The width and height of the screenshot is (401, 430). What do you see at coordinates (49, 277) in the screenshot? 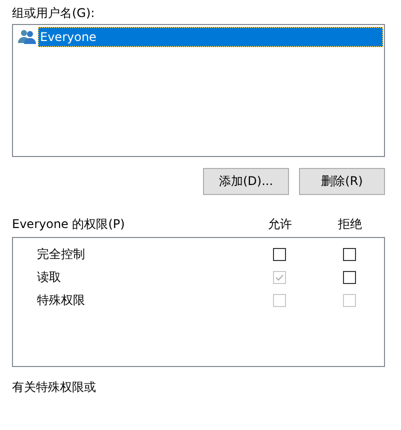
I see `permission-name: 读取` at bounding box center [49, 277].